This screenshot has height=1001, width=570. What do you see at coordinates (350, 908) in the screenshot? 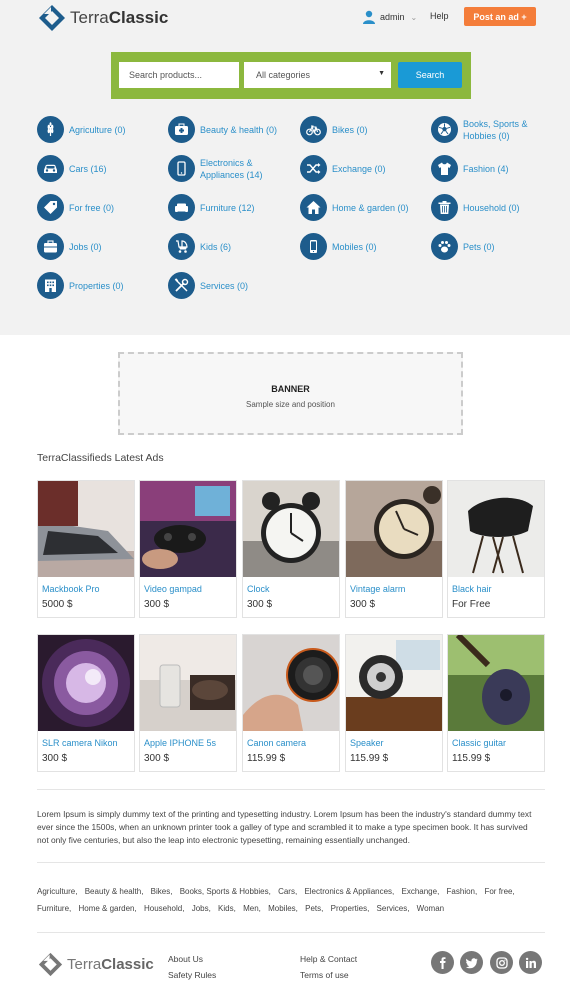
I see `category-tag-link: Properties,` at bounding box center [350, 908].